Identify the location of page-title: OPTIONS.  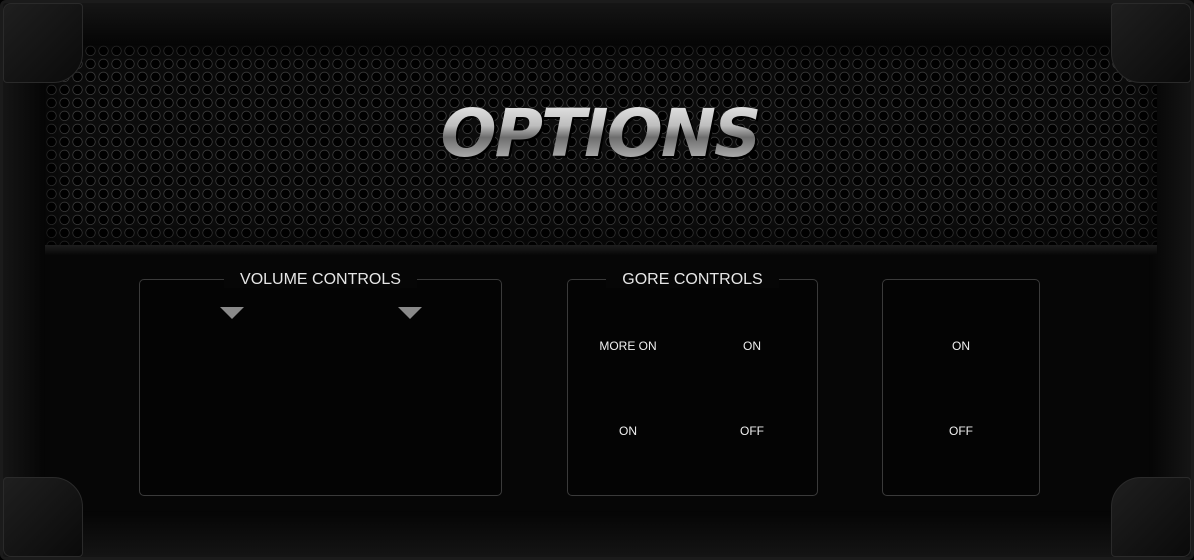
(597, 133).